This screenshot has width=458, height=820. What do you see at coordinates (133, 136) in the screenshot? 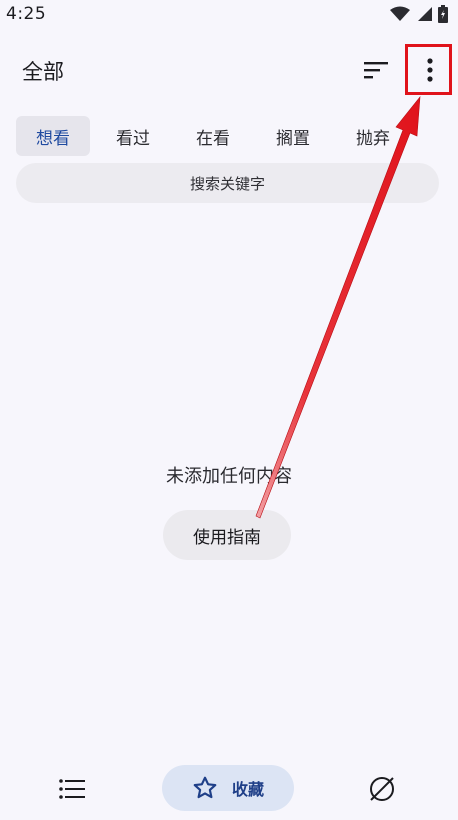
I see `tab-watched: 看过` at bounding box center [133, 136].